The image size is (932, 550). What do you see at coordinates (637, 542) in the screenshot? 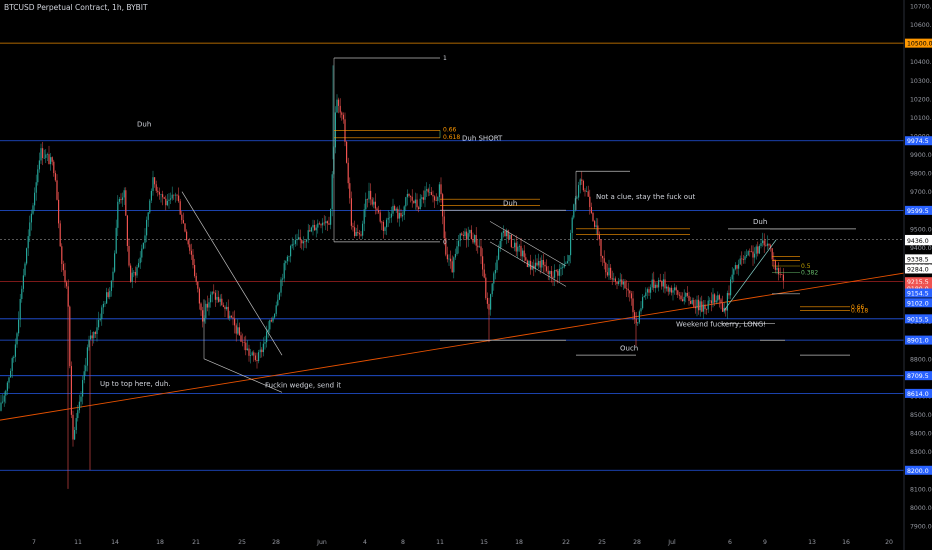
I see `x-tick-label: 28` at bounding box center [637, 542].